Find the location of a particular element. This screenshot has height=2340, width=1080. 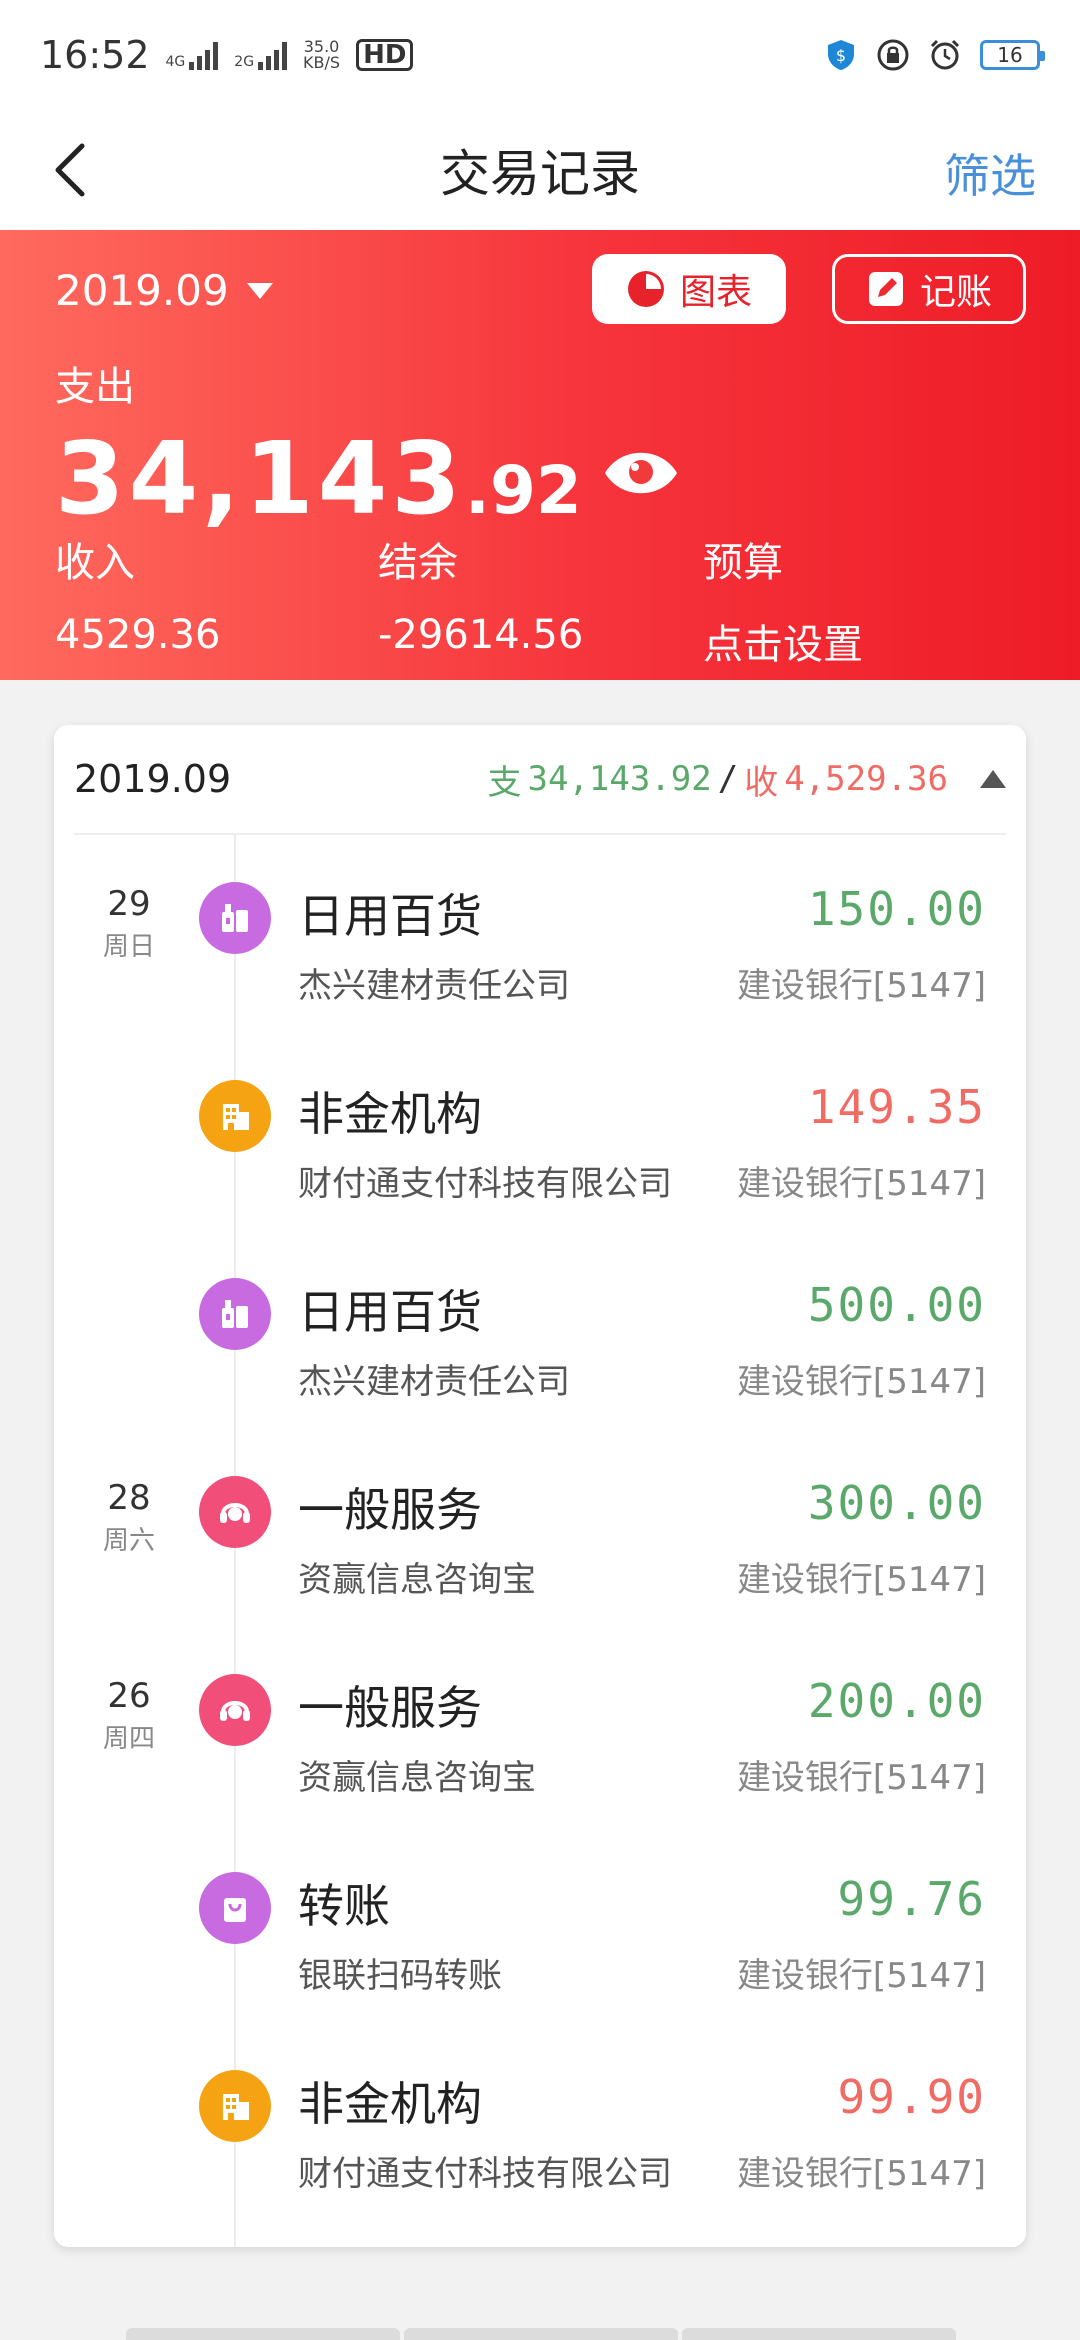

month-selector-label: 2019.09 is located at coordinates (142, 290).